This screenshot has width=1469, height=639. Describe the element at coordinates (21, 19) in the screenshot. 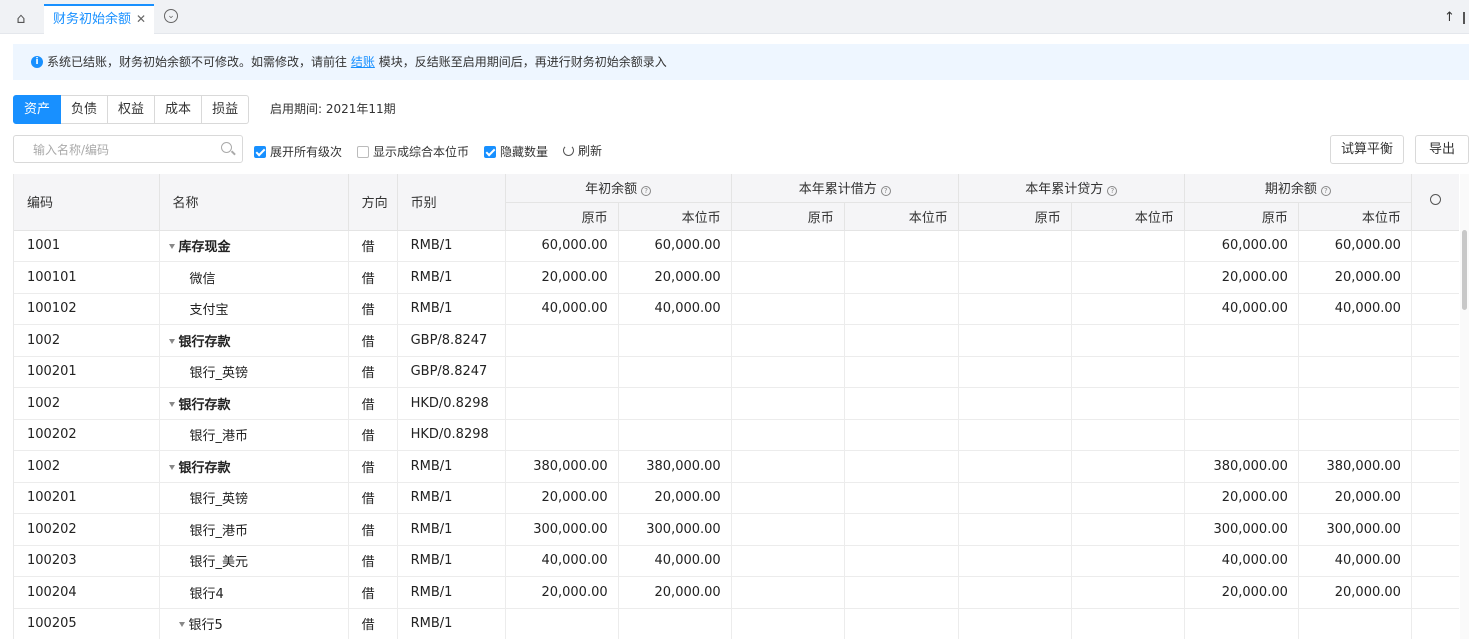

I see `home-icon: ⌂` at that location.